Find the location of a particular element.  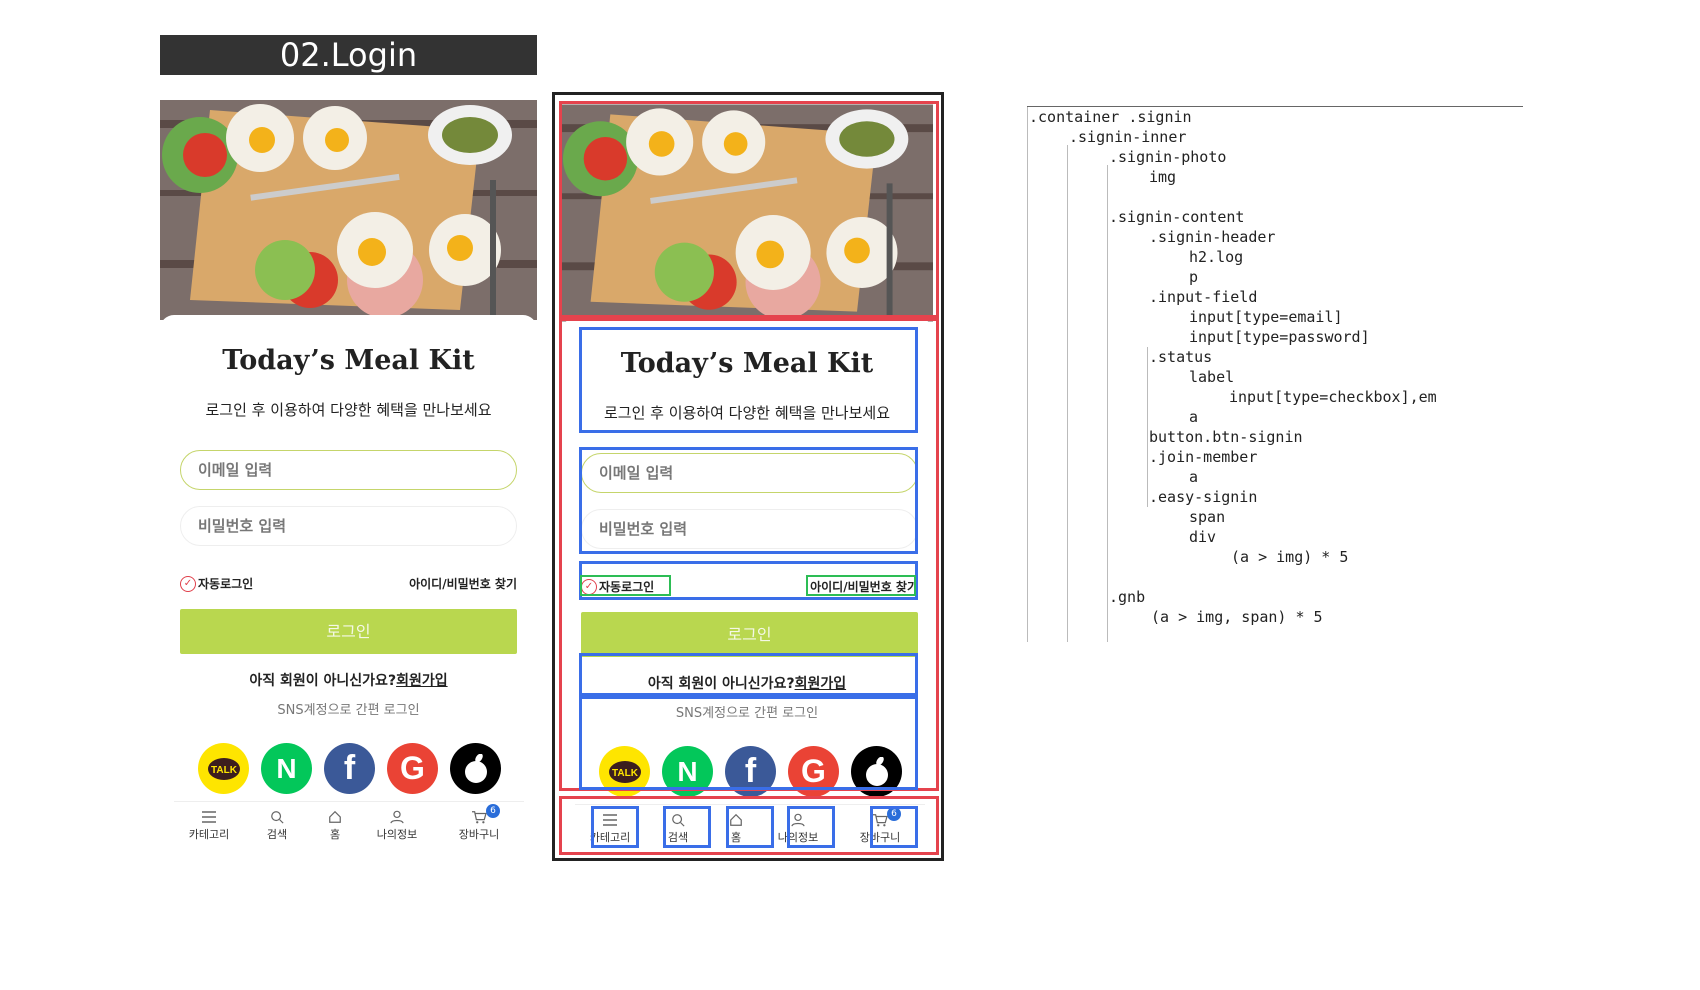

tree-line: .signin-photo is located at coordinates (1168, 157).